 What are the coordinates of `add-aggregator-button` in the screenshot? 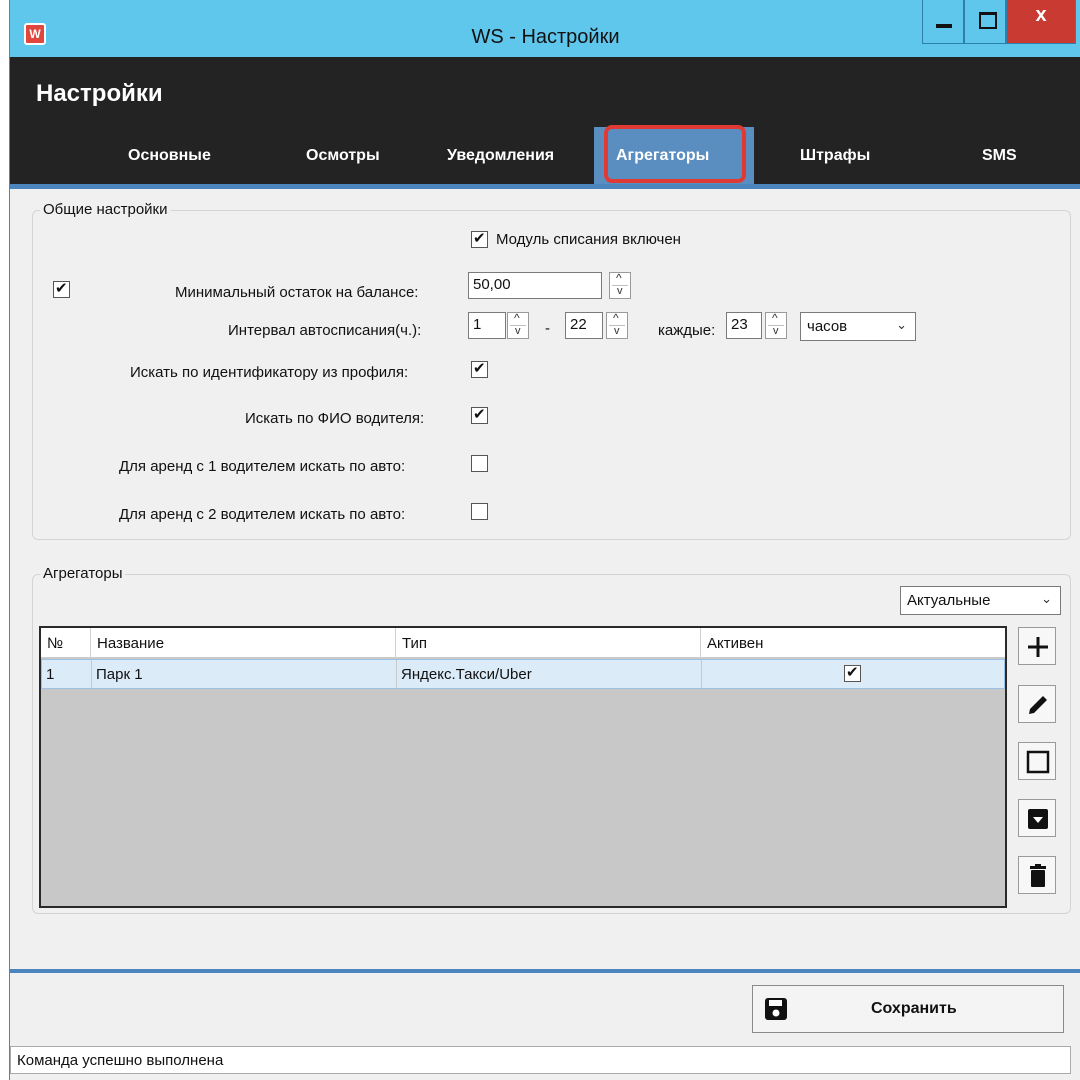 It's located at (1037, 646).